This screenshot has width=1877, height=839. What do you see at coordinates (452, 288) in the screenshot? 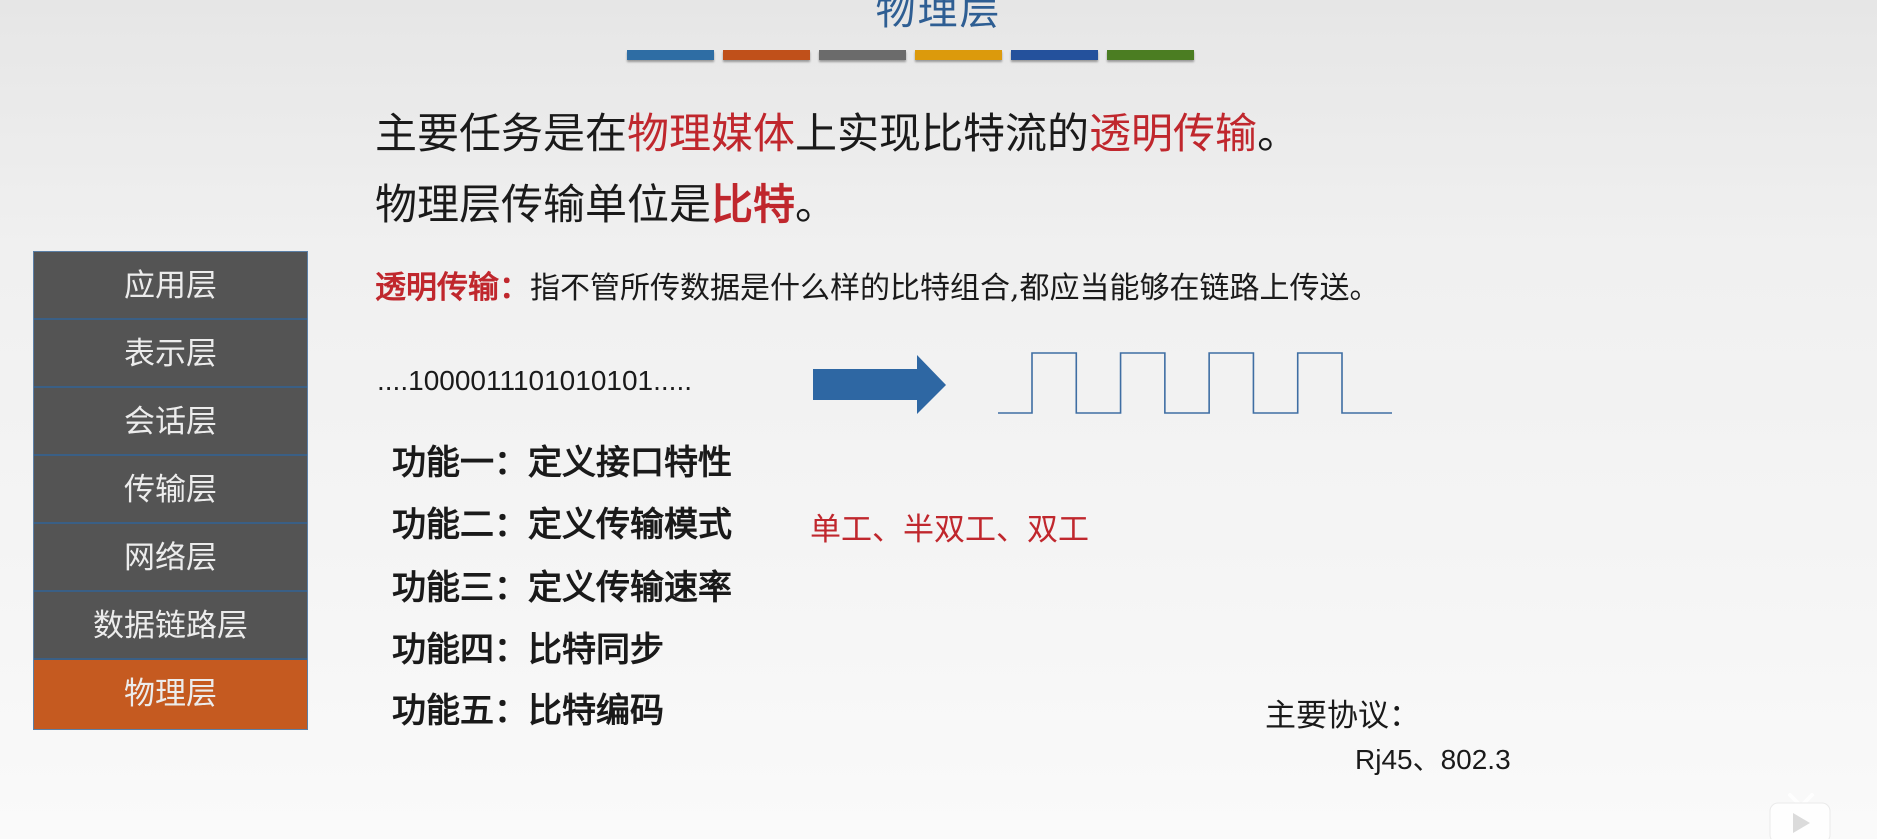
I see `definition-term: 透明传输：` at bounding box center [452, 288].